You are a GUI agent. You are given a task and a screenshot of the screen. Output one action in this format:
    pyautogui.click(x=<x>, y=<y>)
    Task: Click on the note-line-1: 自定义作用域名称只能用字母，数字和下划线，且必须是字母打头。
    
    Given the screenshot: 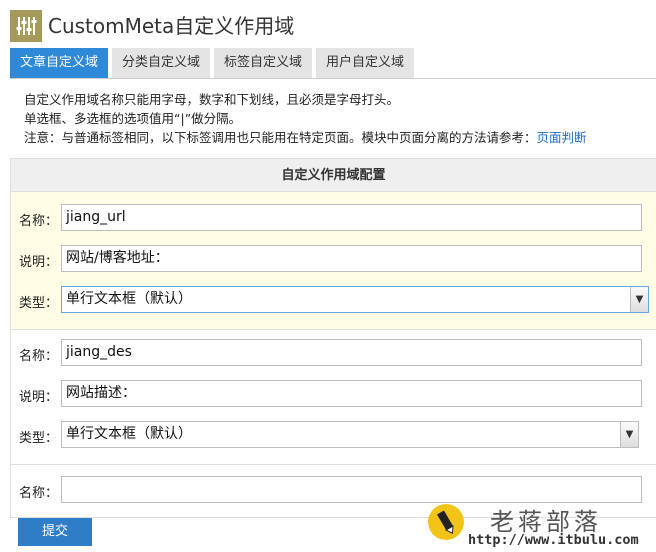 What is the action you would take?
    pyautogui.click(x=212, y=99)
    